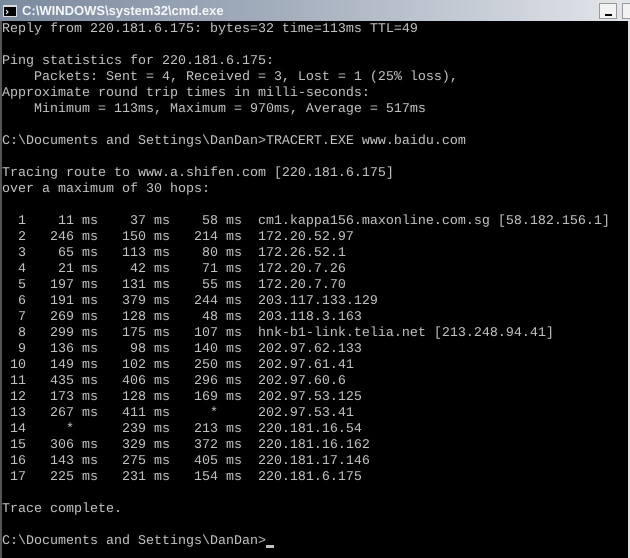 This screenshot has height=558, width=630. I want to click on console-line: C:\Documents and Settings\DanDan>TRACERT.EXE www.baidu.com, so click(234, 142).